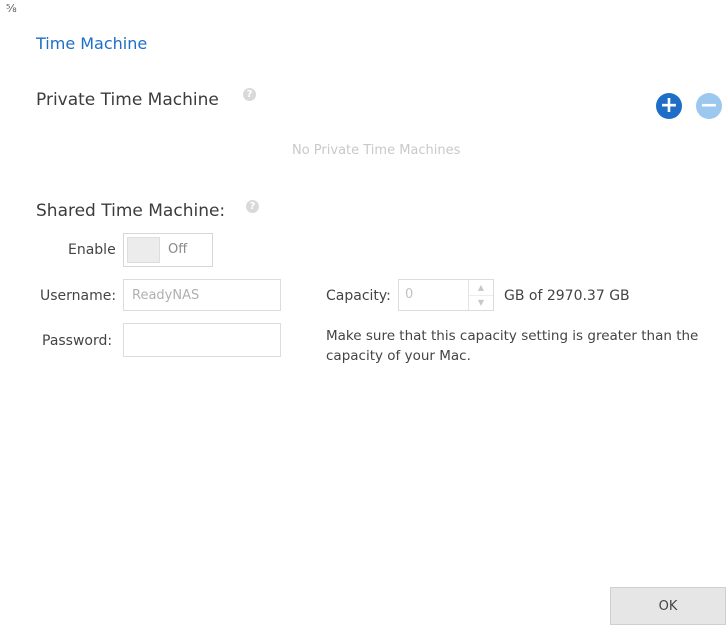  Describe the element at coordinates (249, 94) in the screenshot. I see `private-help-icon: ?` at that location.